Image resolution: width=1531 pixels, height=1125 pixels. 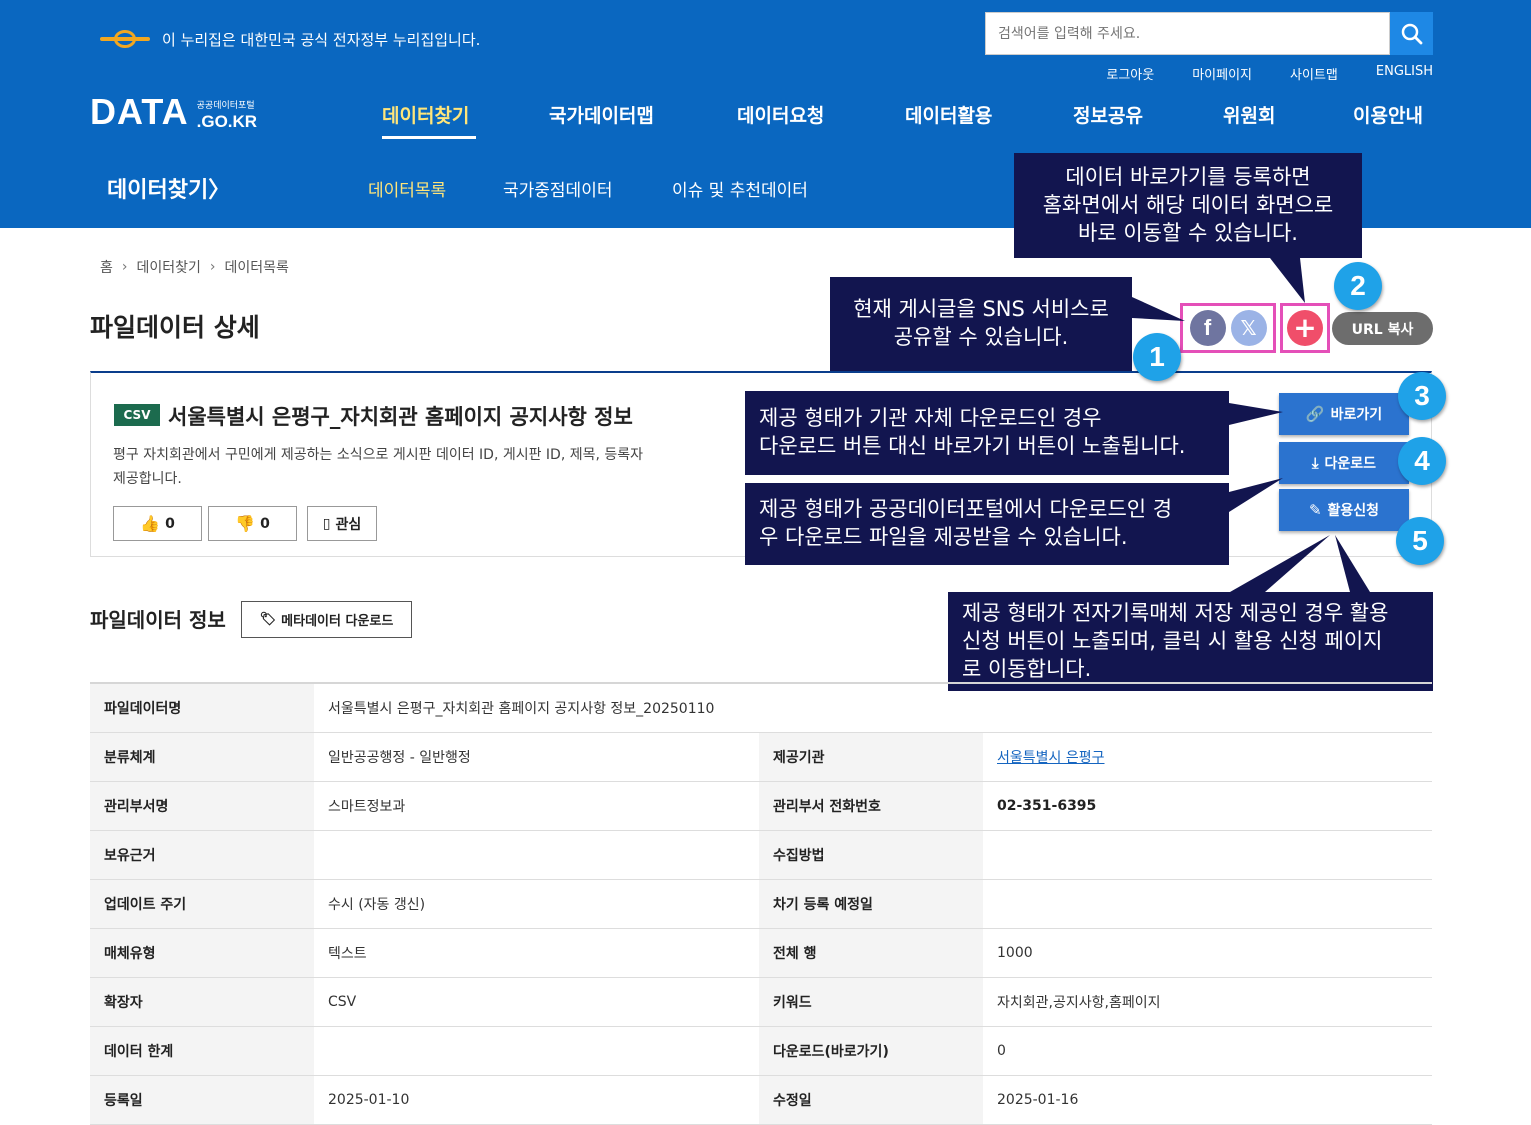 I want to click on table-header-cell: 수정일, so click(x=871, y=1100).